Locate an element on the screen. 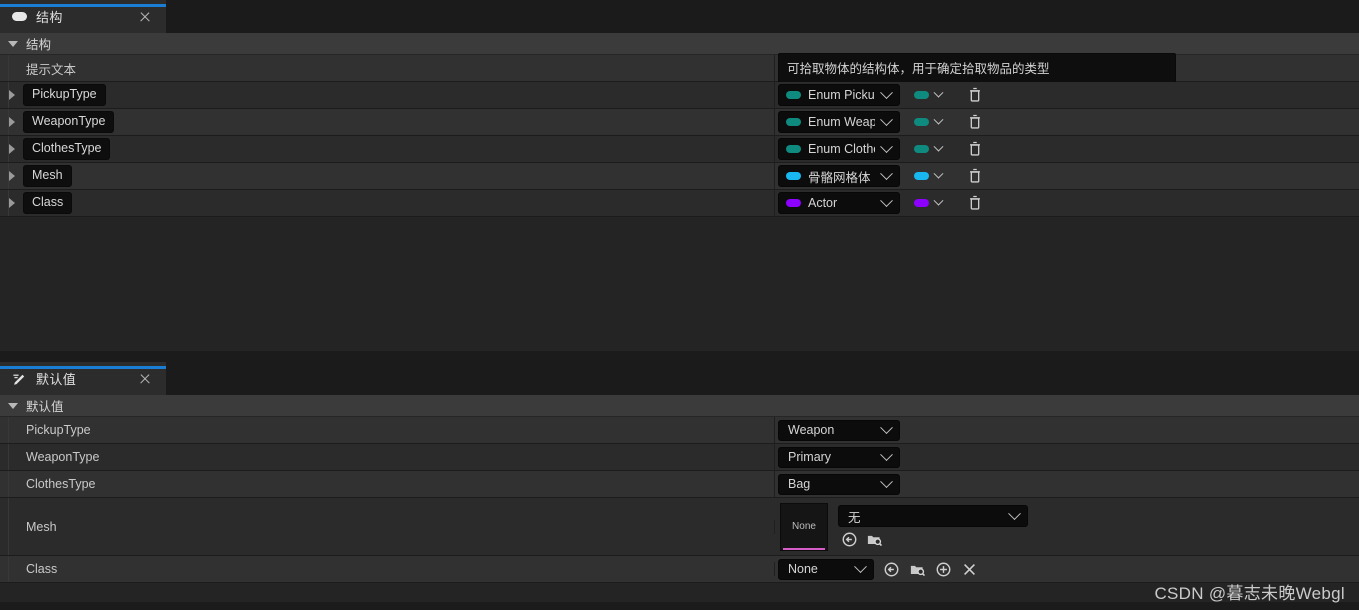 Image resolution: width=1359 pixels, height=610 pixels. default-label: PickupType is located at coordinates (58, 430).